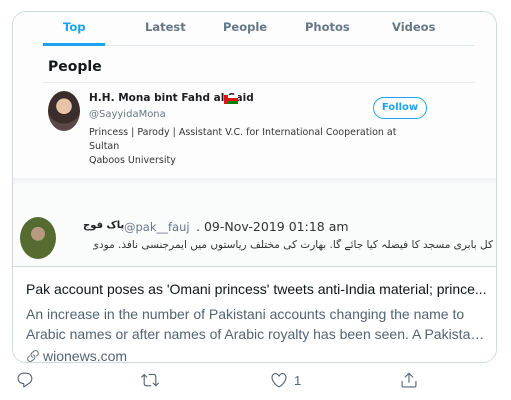 This screenshot has height=400, width=511. Describe the element at coordinates (279, 380) in the screenshot. I see `heart-icon` at that location.